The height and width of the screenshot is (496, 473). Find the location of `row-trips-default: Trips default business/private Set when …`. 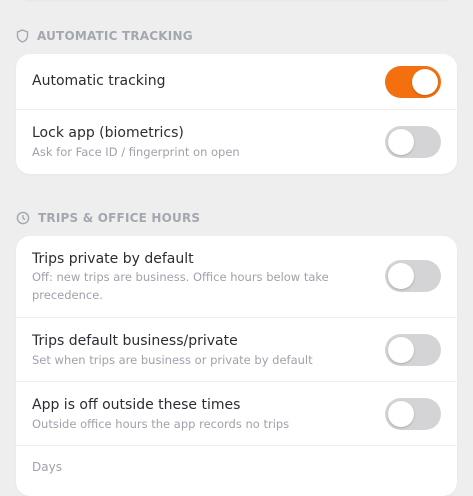

row-trips-default: Trips default business/private Set when … is located at coordinates (236, 350).